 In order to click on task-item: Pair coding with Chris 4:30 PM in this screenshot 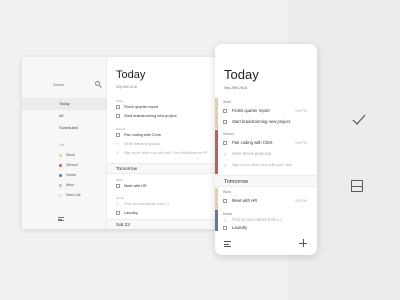, I will do `click(268, 143)`.